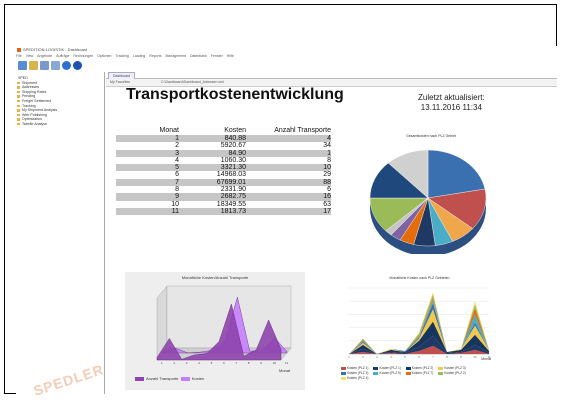 This screenshot has height=401, width=563. What do you see at coordinates (77, 65) in the screenshot?
I see `info-icon` at bounding box center [77, 65].